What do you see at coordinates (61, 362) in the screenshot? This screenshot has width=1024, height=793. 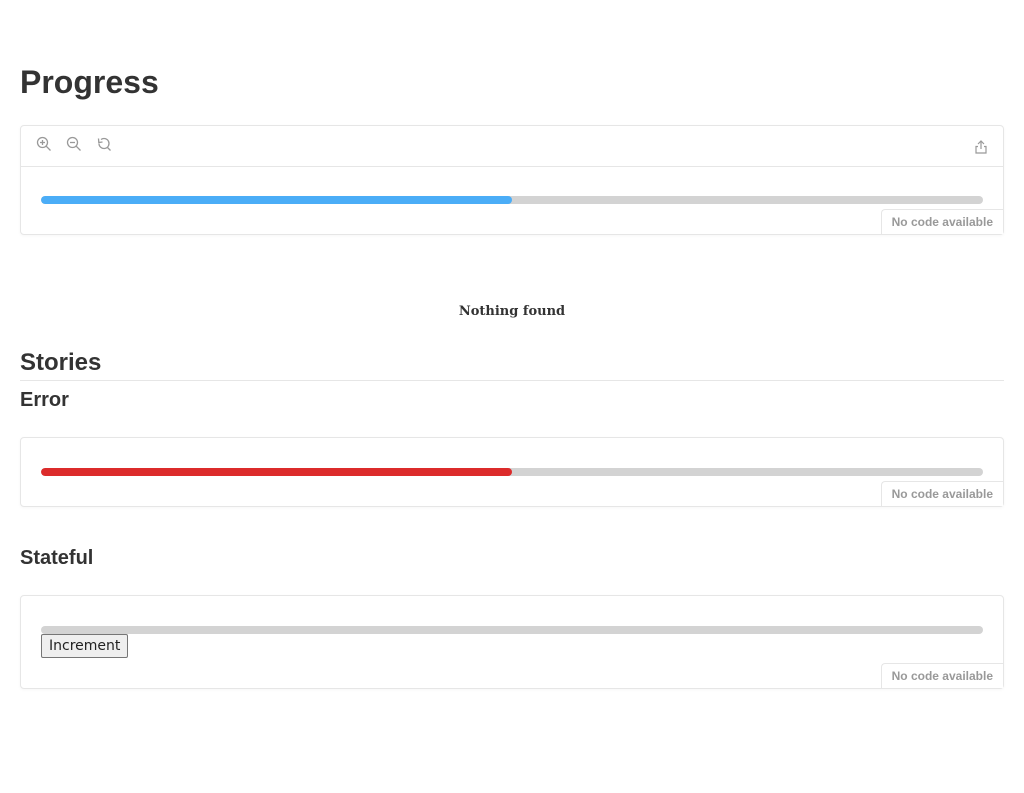 I see `stories-heading: Stories` at bounding box center [61, 362].